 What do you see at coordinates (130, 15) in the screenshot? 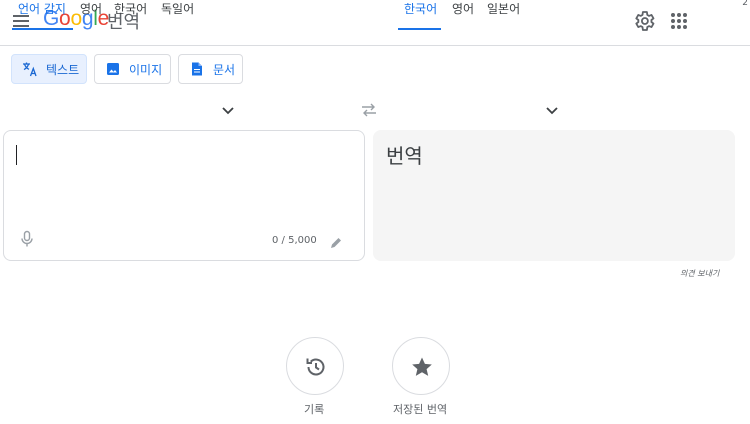
I see `source-lang-korean-tab: 한국어` at bounding box center [130, 15].